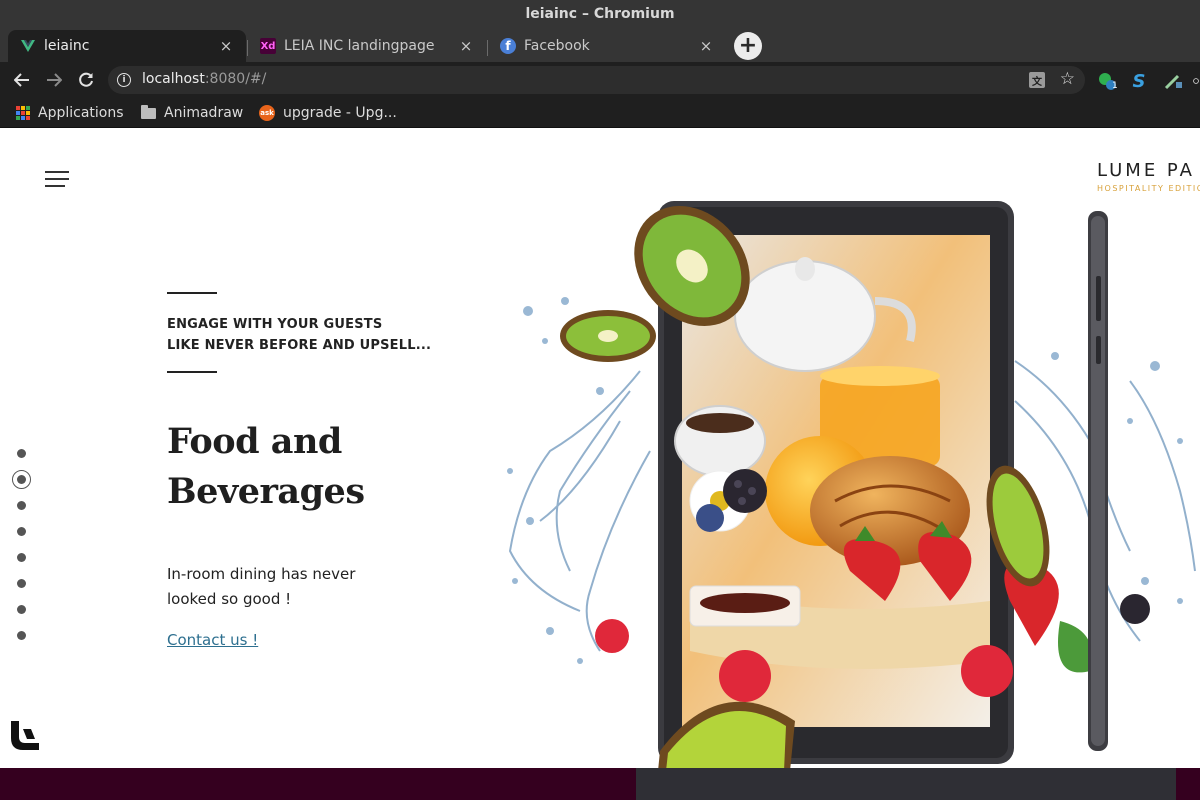 The height and width of the screenshot is (800, 1200). What do you see at coordinates (173, 79) in the screenshot?
I see `url-host: localhost` at bounding box center [173, 79].